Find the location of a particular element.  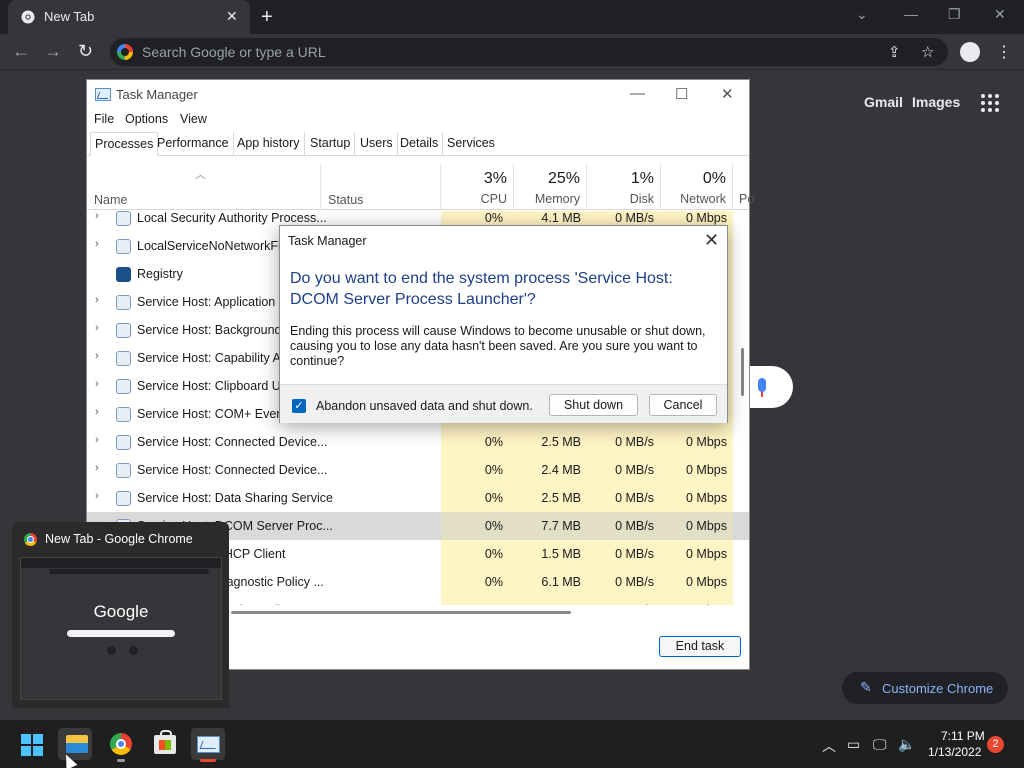

tab-services: Services is located at coordinates (471, 144).